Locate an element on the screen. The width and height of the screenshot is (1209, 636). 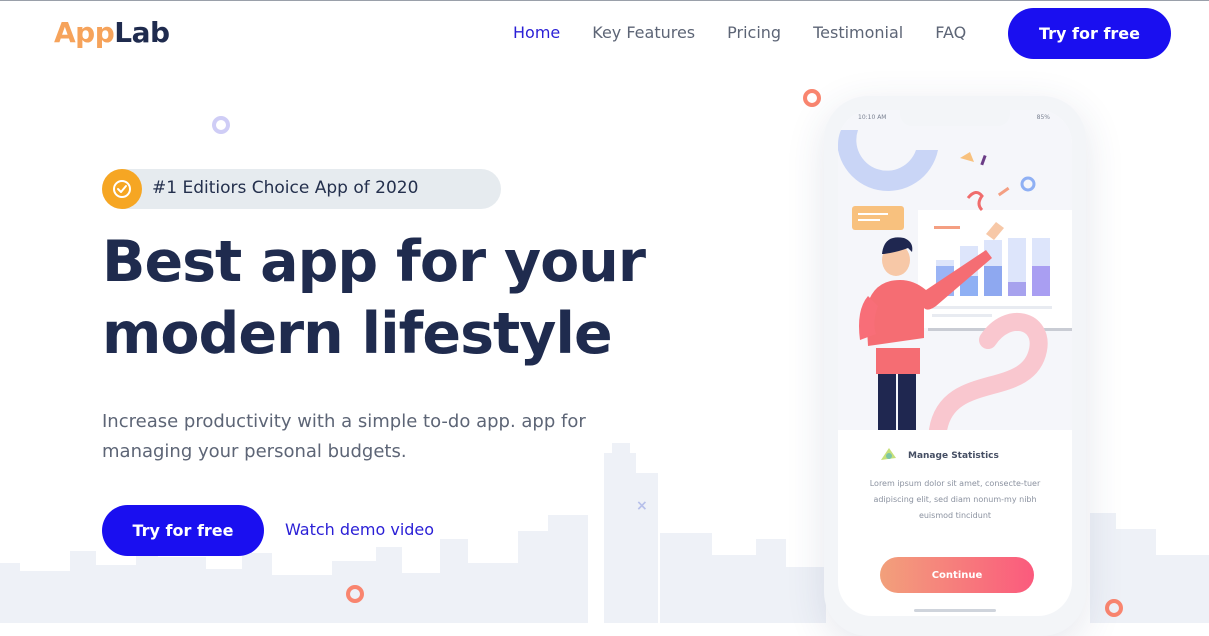
top-border is located at coordinates (604, 0).